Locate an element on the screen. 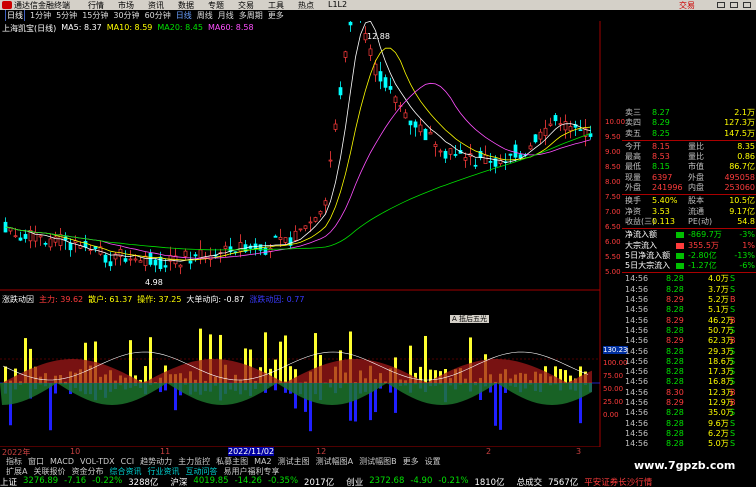  indicator-tab: 更多 is located at coordinates (411, 461).